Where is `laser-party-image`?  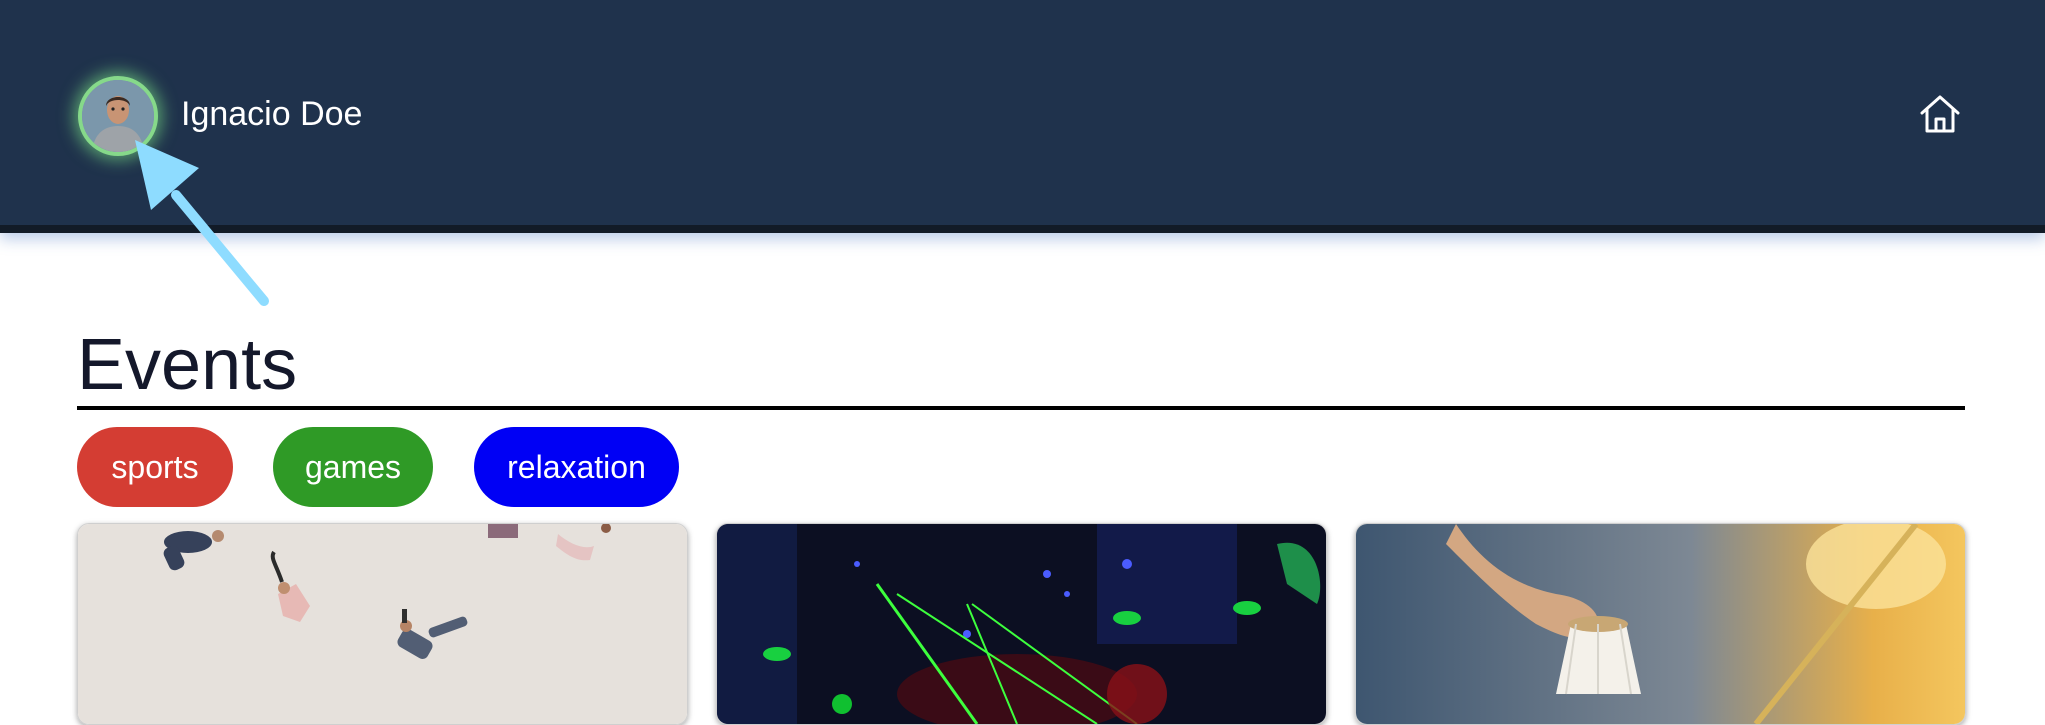
laser-party-image is located at coordinates (1021, 624).